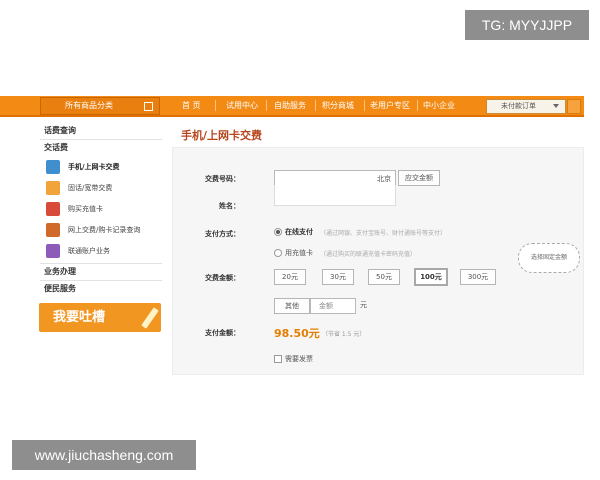 The width and height of the screenshot is (600, 480). I want to click on nav-trial-center: 试用中心, so click(242, 105).